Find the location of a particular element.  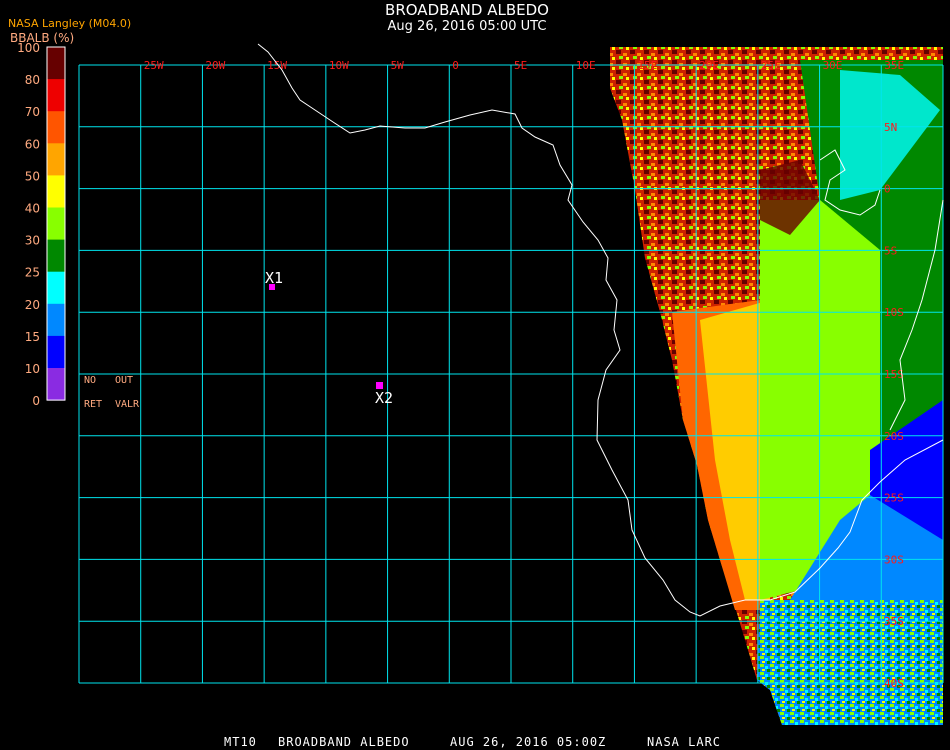

legend-tick: 80 is located at coordinates (32, 80).